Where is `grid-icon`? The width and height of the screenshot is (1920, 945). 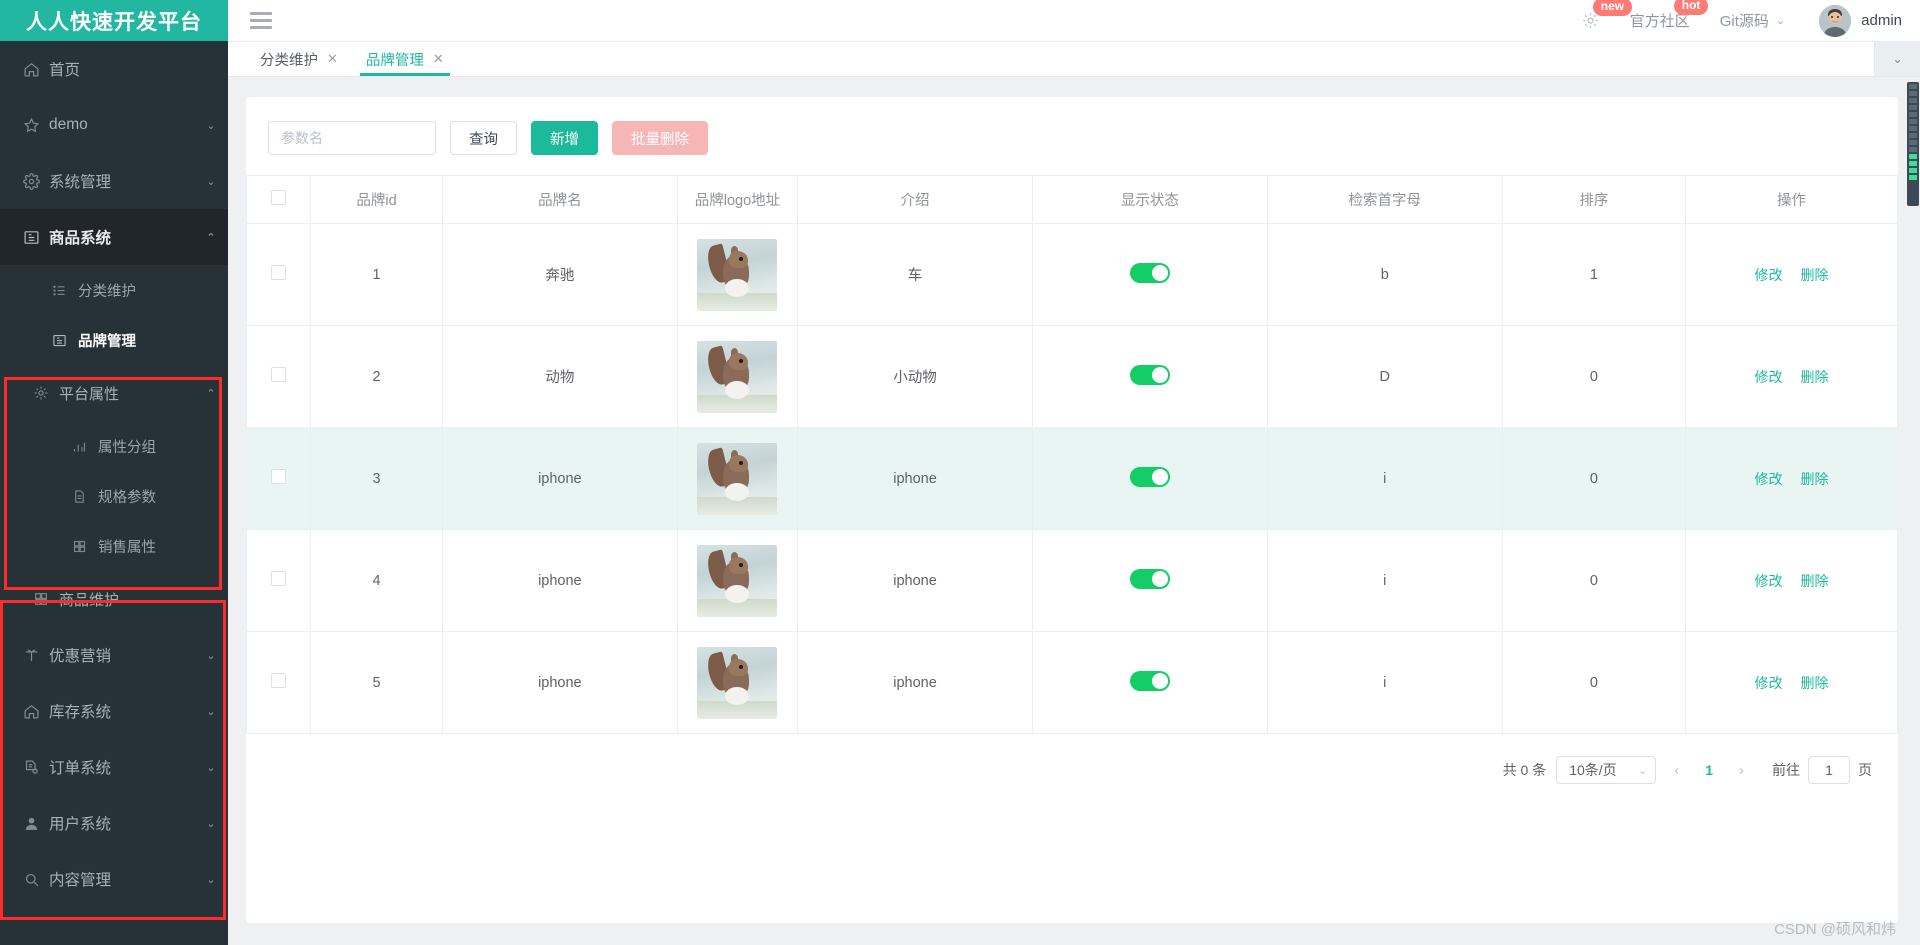 grid-icon is located at coordinates (46, 599).